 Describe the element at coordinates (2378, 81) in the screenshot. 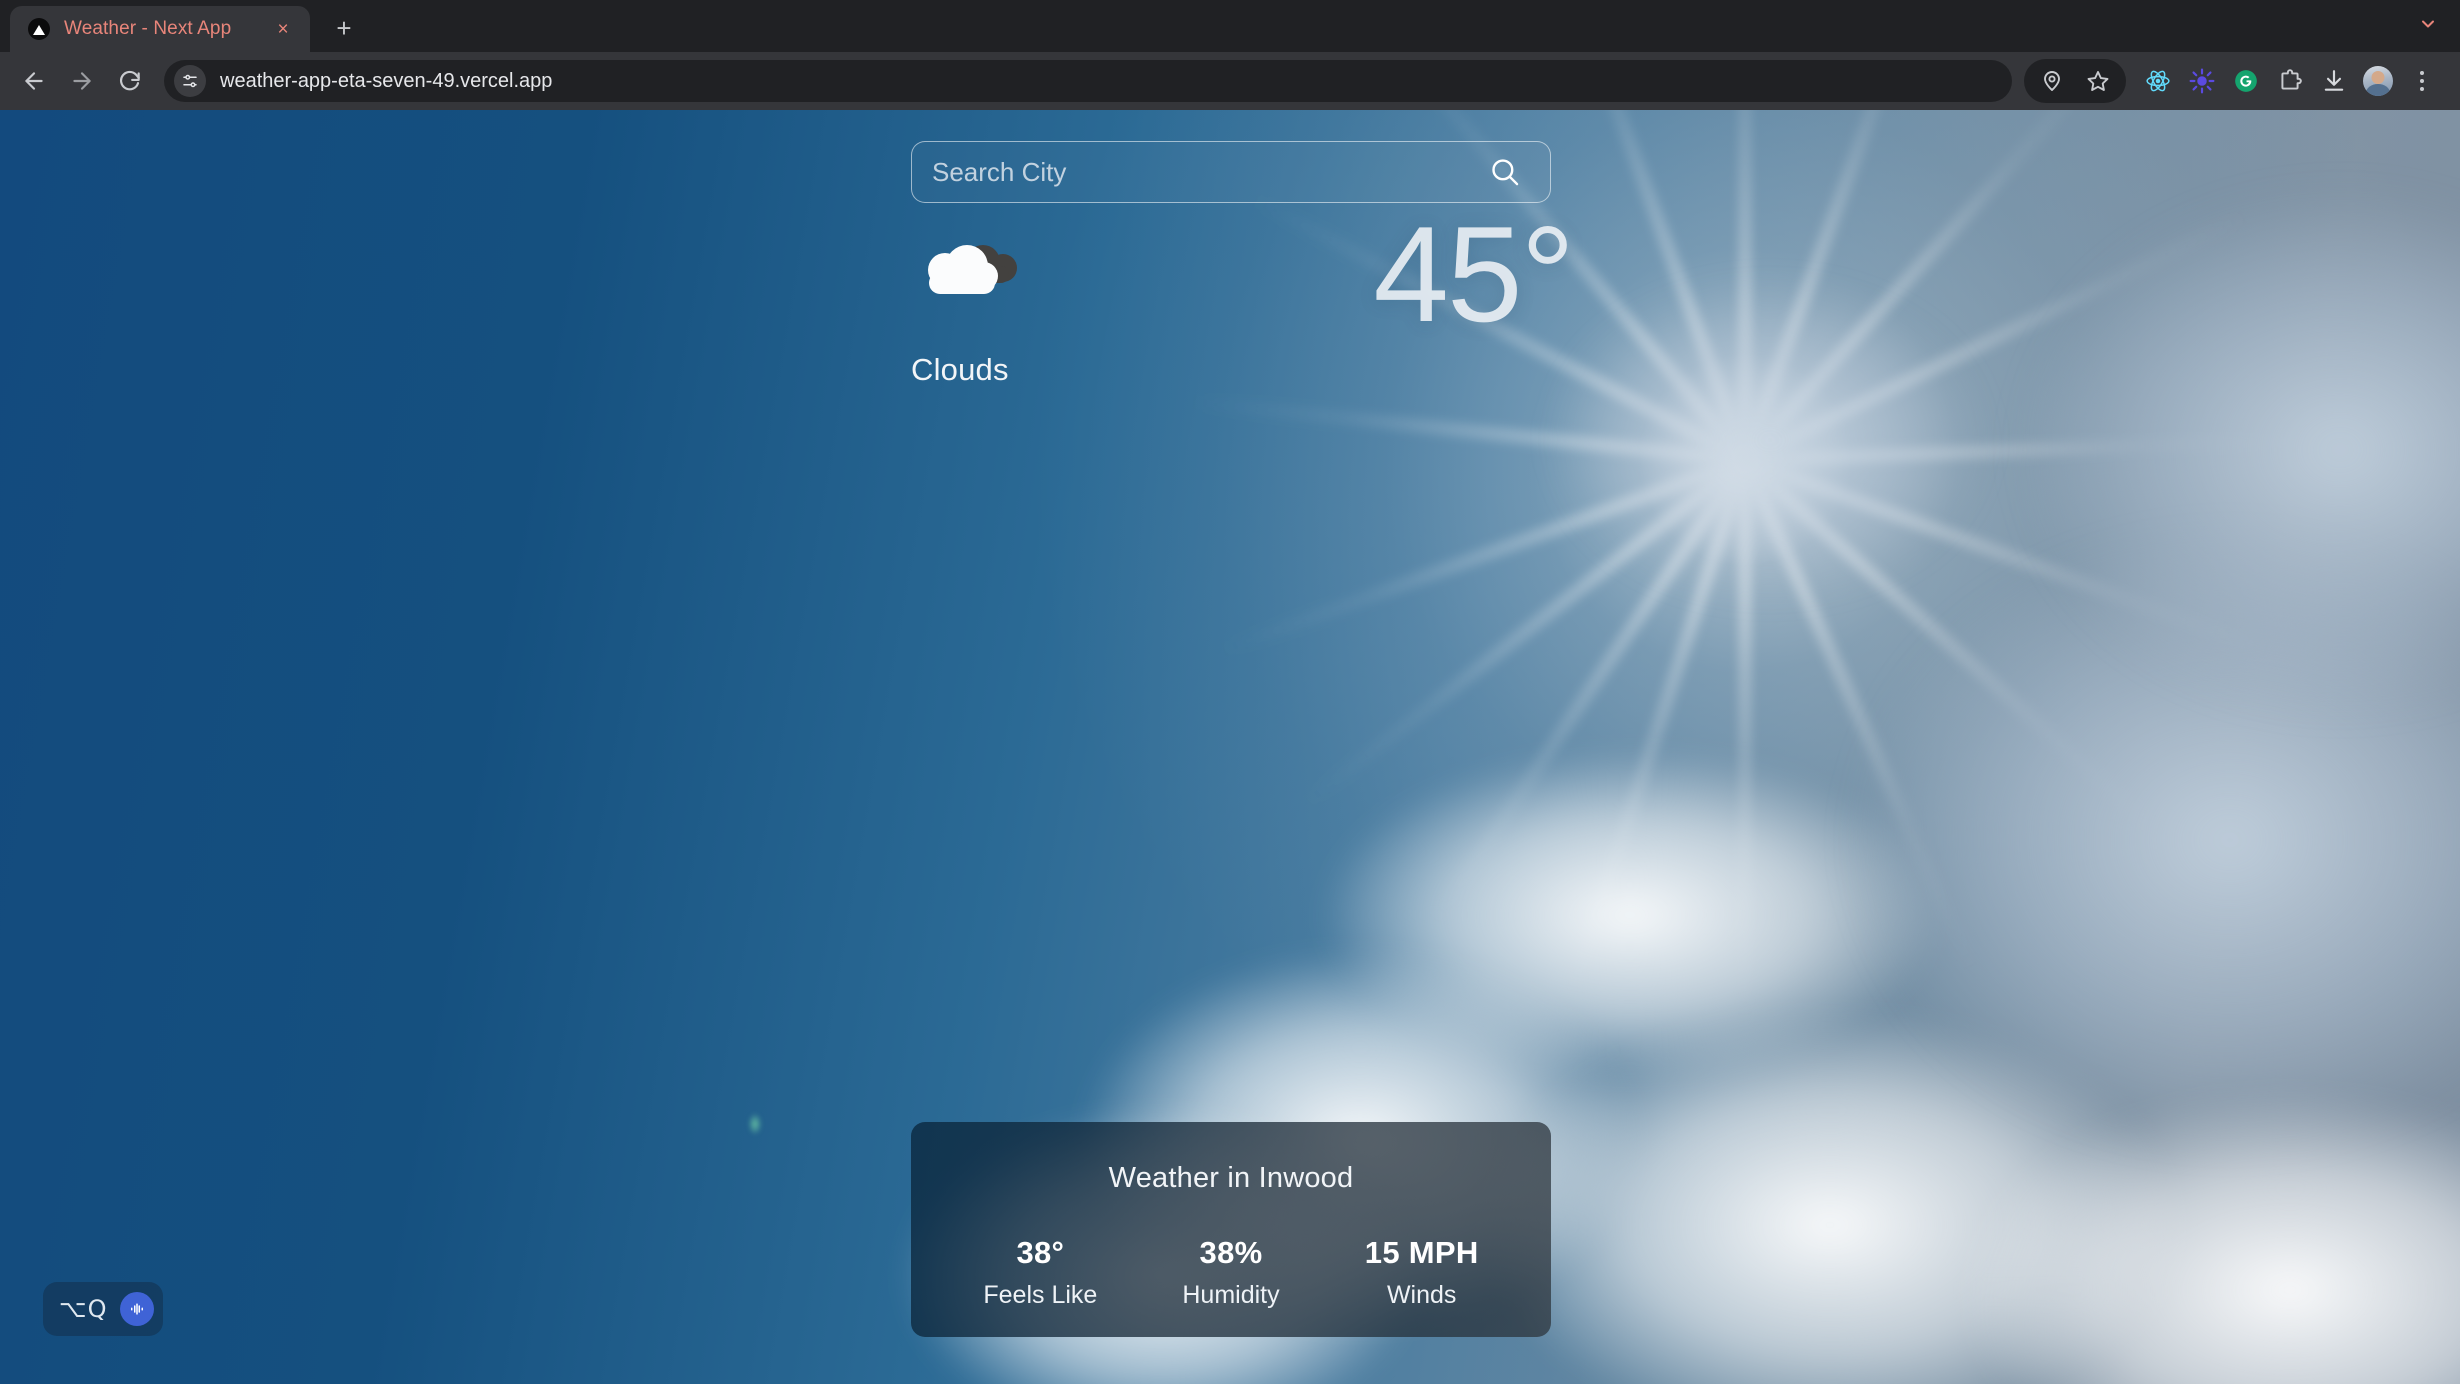

I see `avatar` at that location.